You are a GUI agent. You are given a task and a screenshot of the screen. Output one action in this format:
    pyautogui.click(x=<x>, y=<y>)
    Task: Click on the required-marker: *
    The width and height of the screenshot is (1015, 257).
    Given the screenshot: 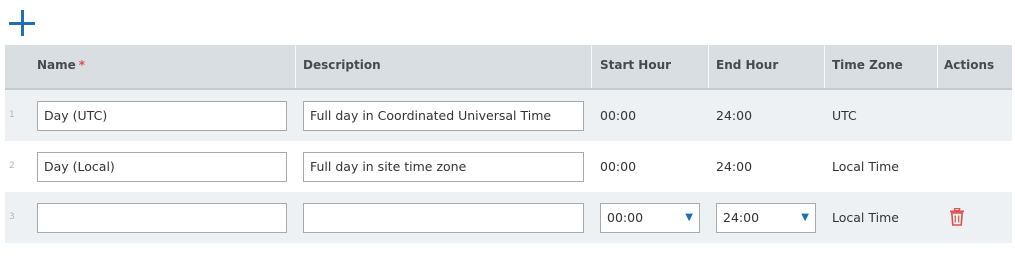 What is the action you would take?
    pyautogui.click(x=82, y=65)
    